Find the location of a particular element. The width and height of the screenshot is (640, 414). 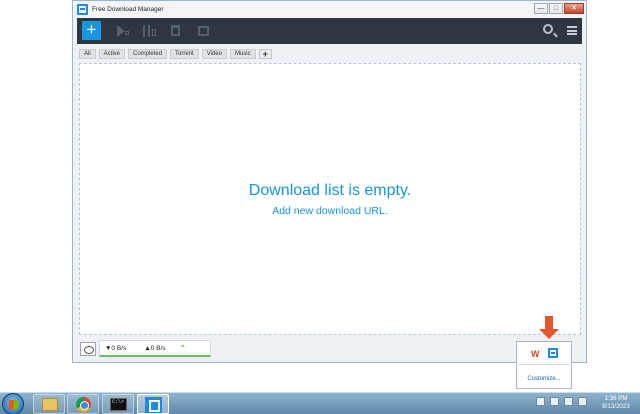

filter-all: All is located at coordinates (87, 54).